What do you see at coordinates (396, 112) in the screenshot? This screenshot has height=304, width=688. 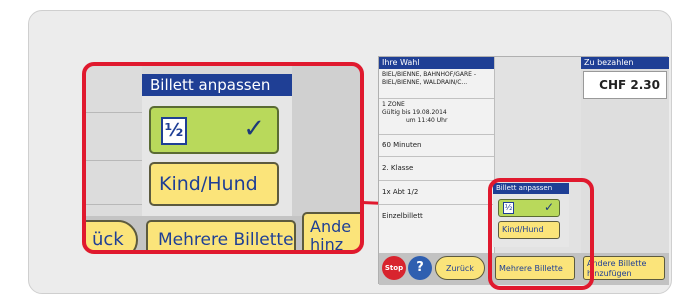 I see `valid-label: Gültig bis` at bounding box center [396, 112].